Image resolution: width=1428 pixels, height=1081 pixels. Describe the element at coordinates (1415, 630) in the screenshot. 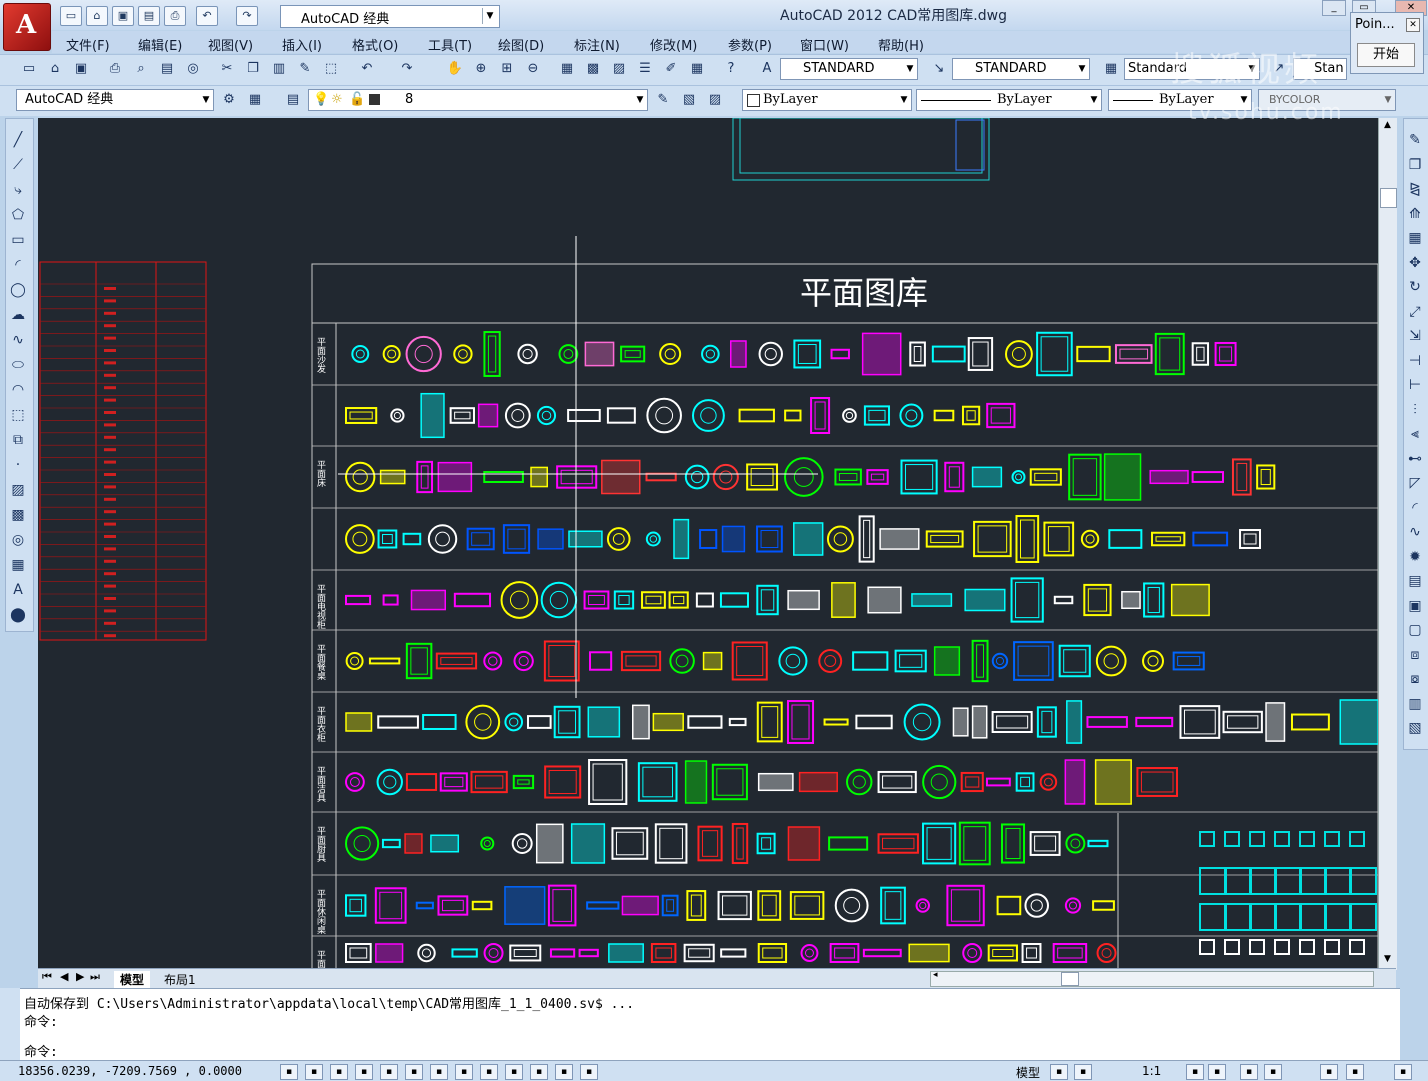

I see `send-back-icon: ▢` at that location.